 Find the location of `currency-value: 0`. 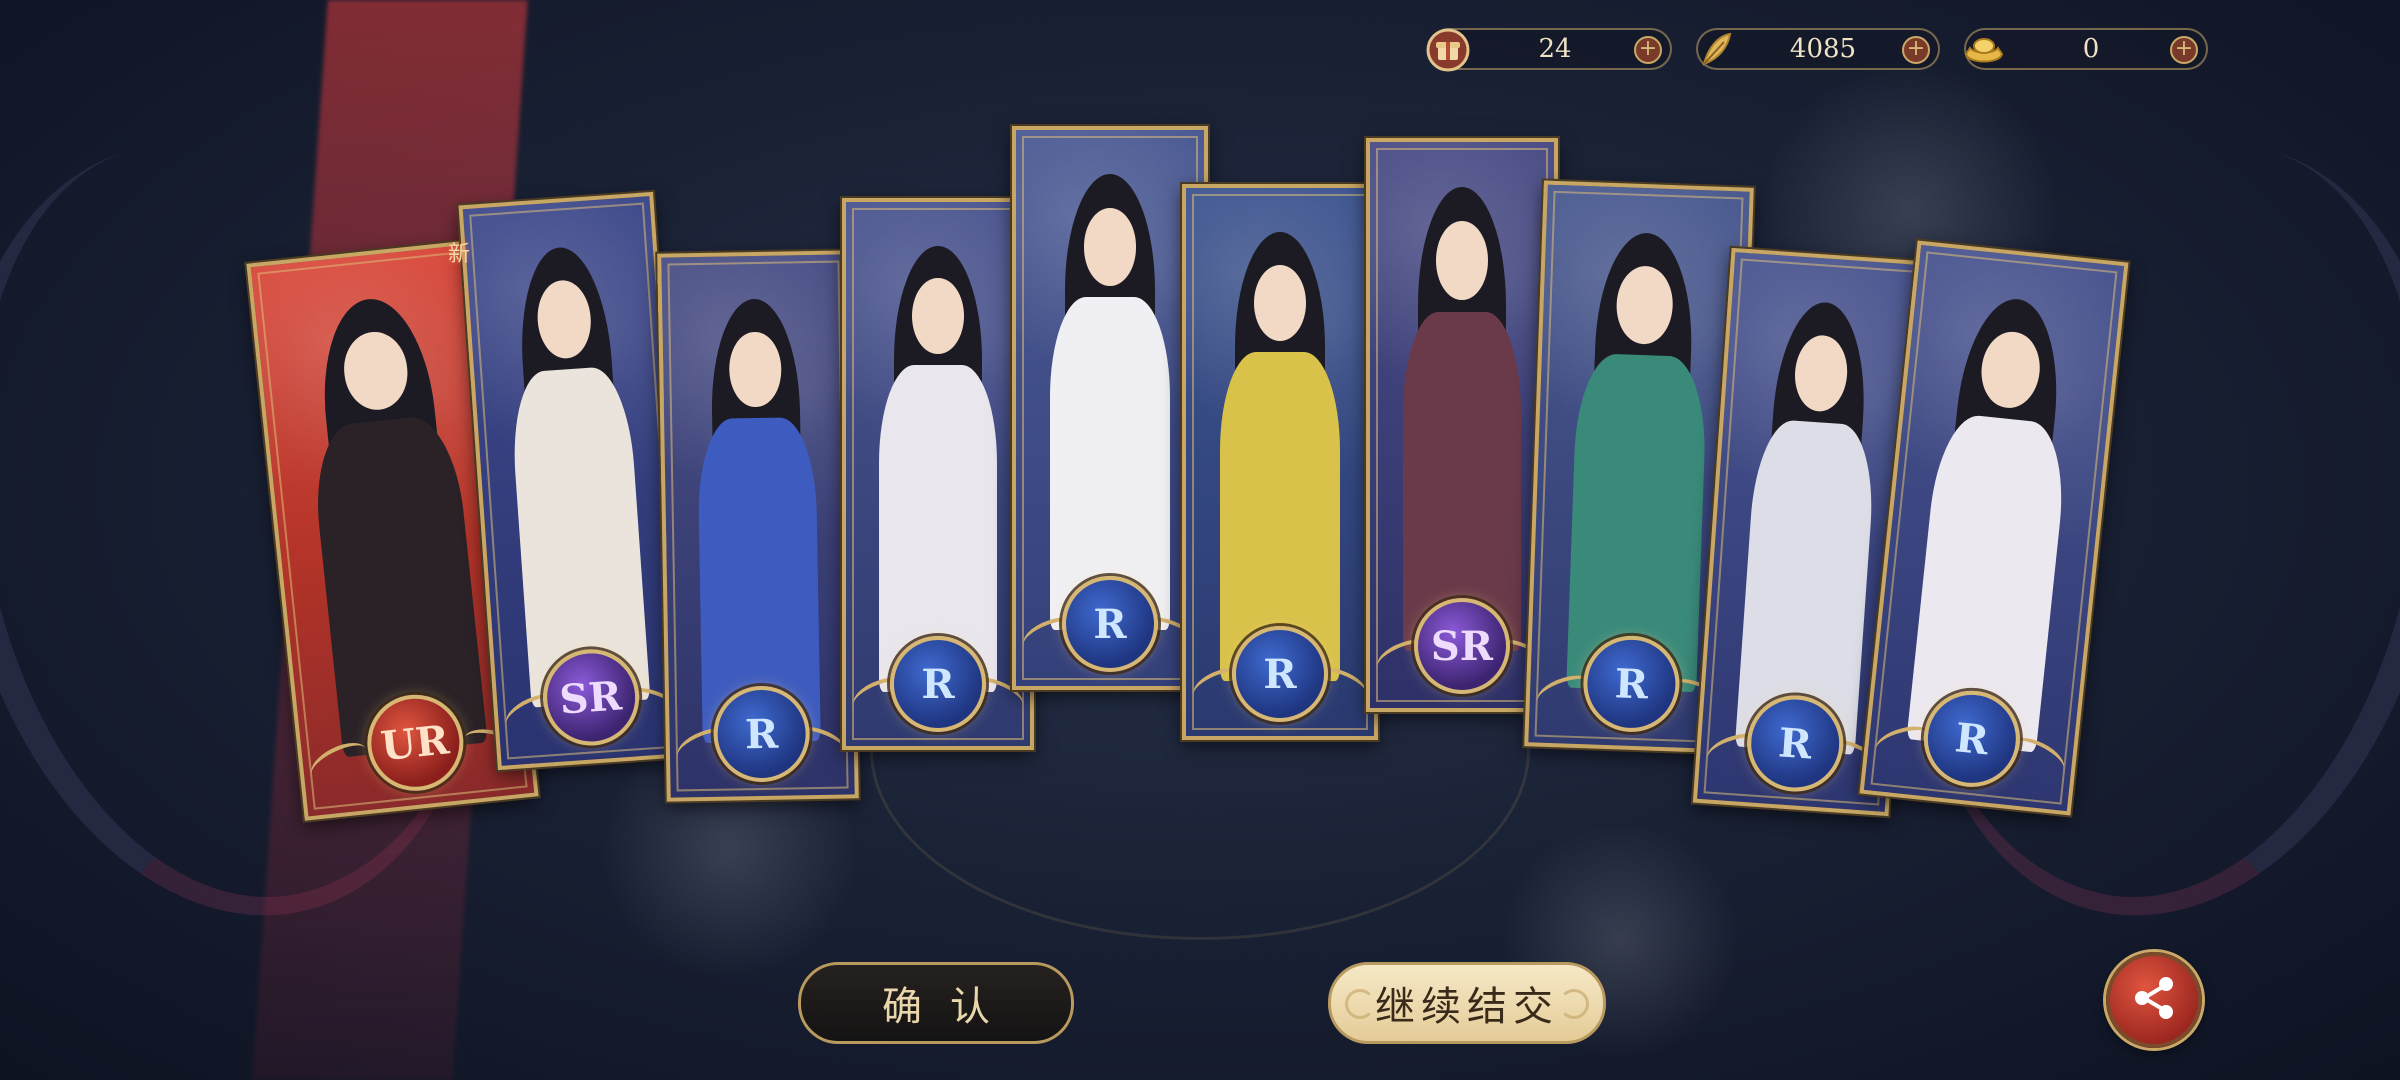

currency-value: 0 is located at coordinates (2091, 49).